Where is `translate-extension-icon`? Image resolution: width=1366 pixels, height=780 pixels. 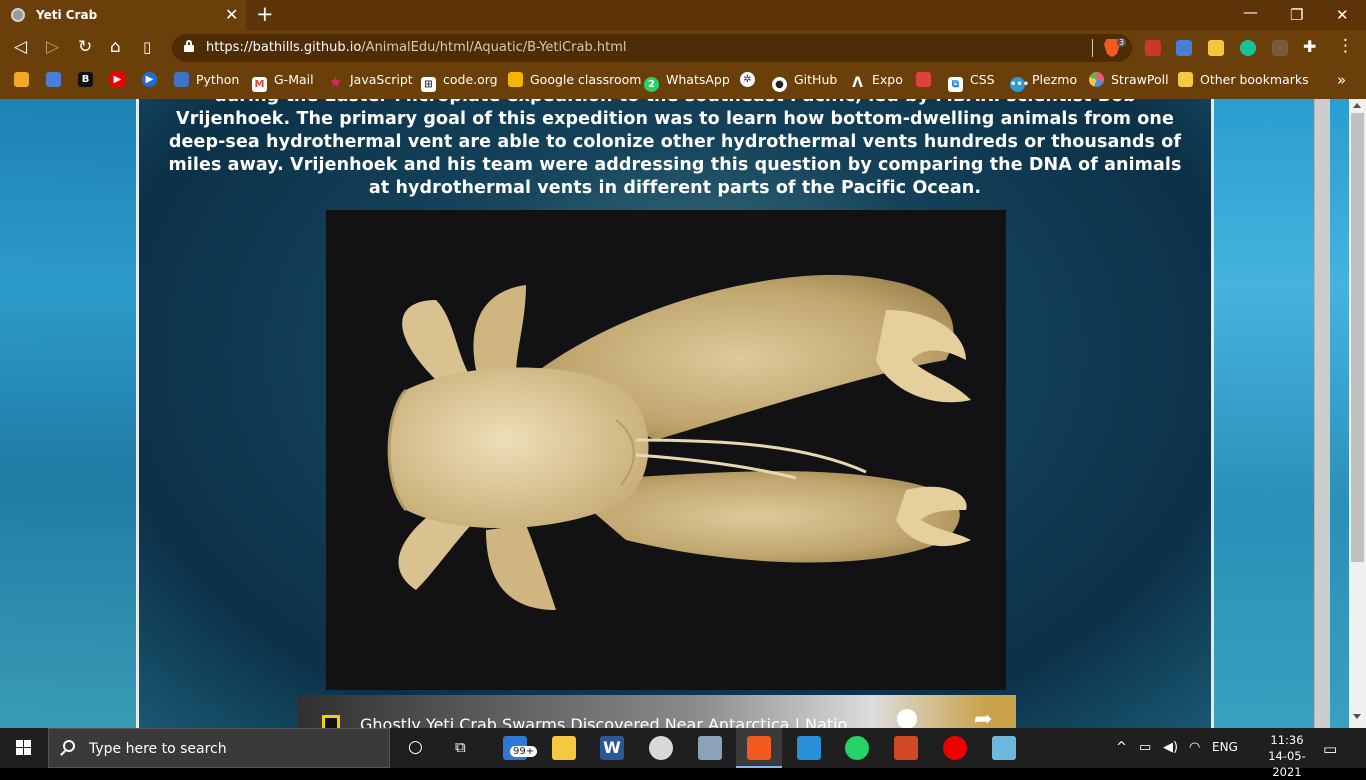
translate-extension-icon is located at coordinates (1184, 48).